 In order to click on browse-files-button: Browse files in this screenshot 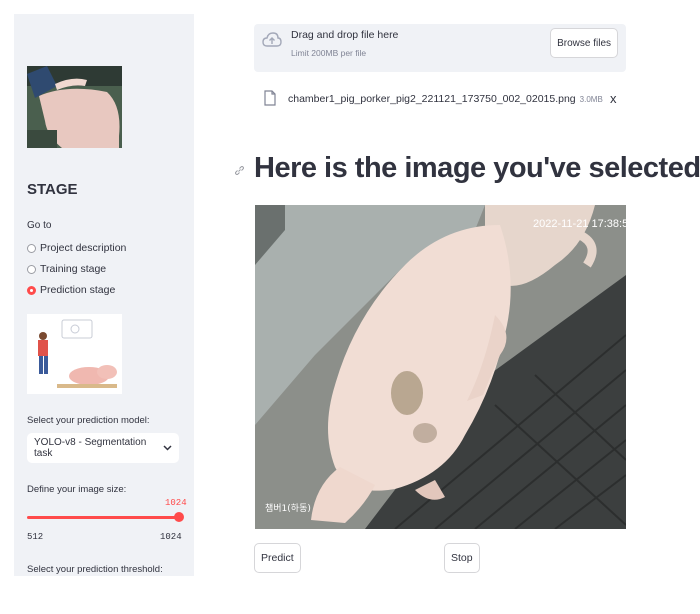, I will do `click(584, 43)`.